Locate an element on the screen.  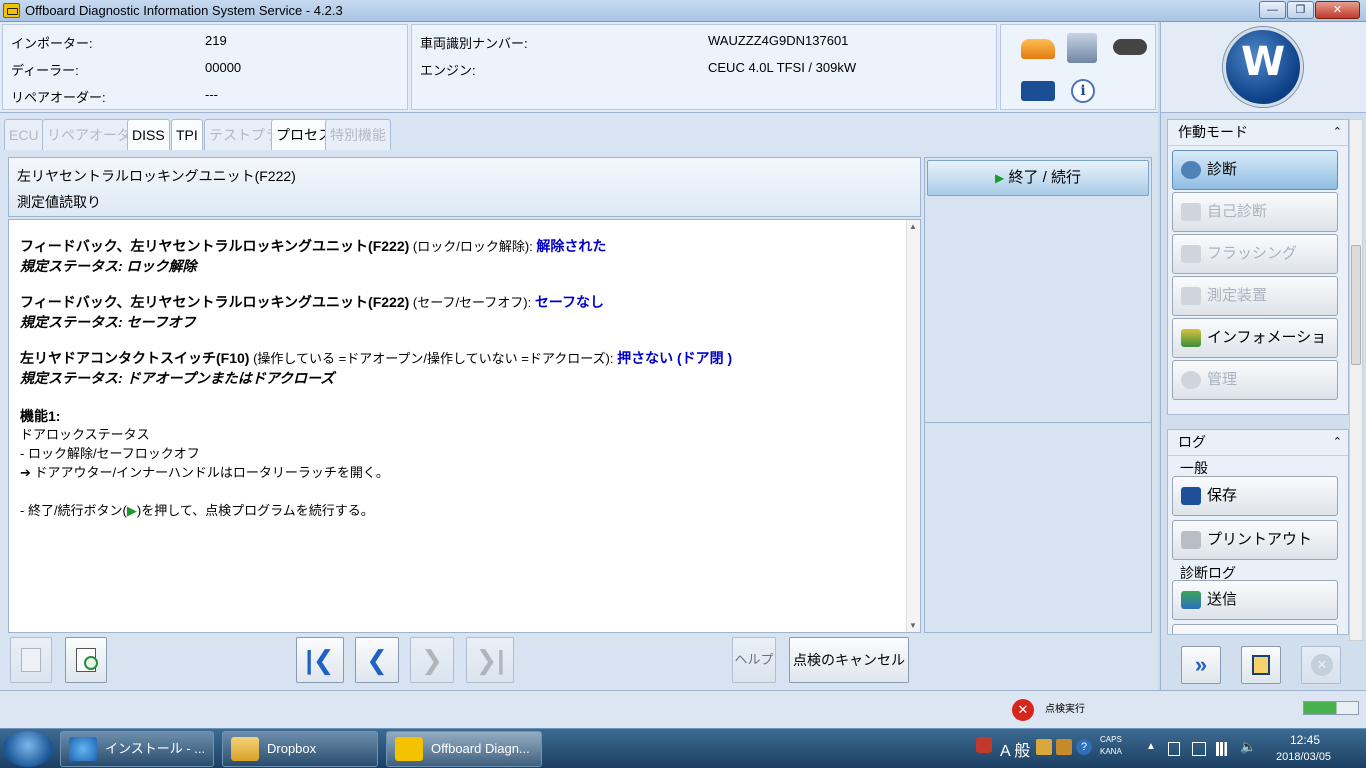
previous-button: ❮ is located at coordinates (377, 660).